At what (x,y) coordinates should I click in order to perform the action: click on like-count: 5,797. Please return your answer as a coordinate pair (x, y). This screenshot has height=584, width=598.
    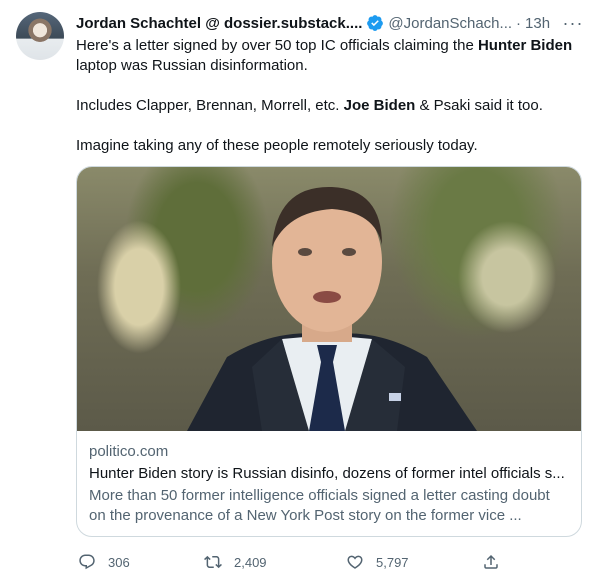
    Looking at the image, I should click on (392, 562).